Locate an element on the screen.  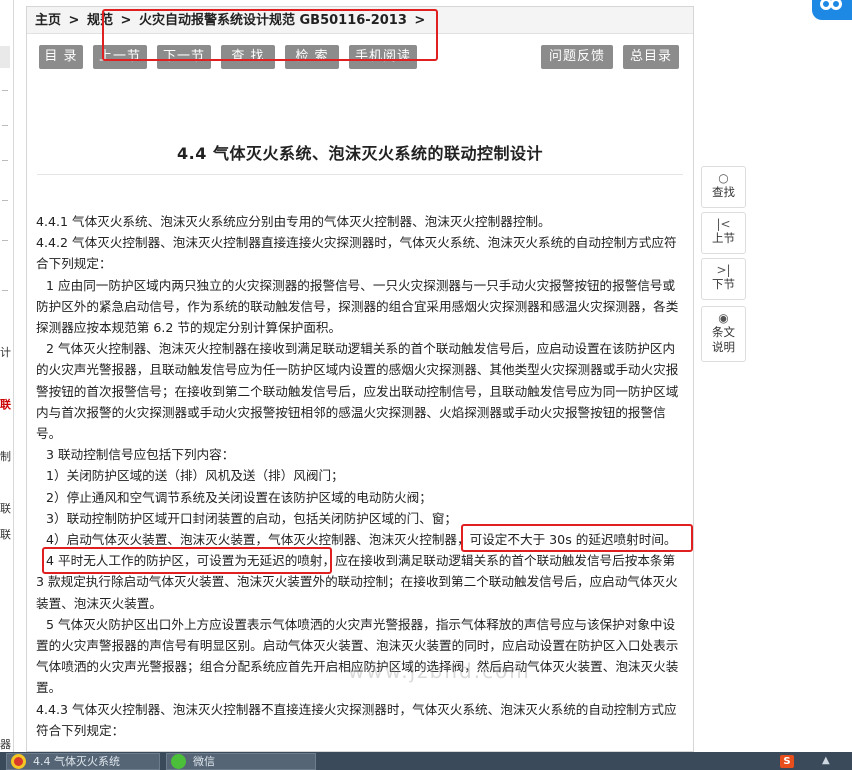
prev-section-icon: |< is located at coordinates (723, 224).